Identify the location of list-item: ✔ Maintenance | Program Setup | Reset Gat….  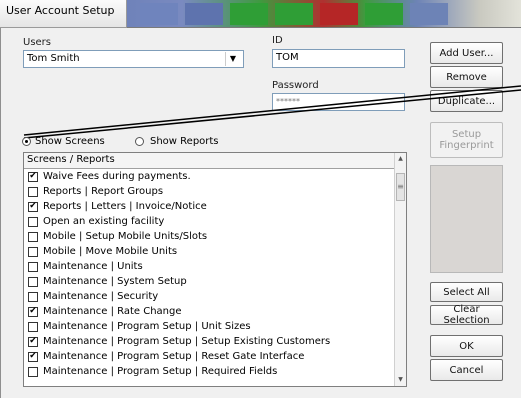
(215, 356).